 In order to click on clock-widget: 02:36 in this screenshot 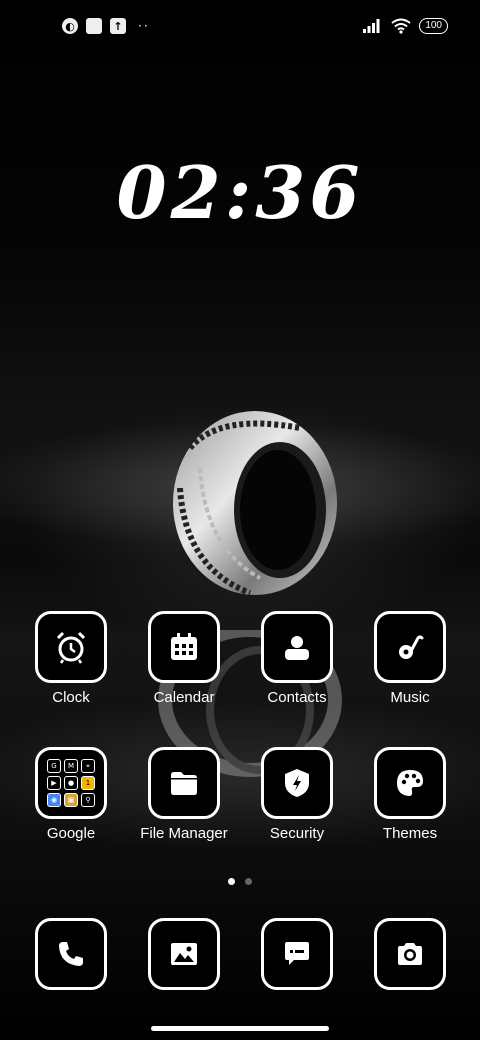, I will do `click(240, 192)`.